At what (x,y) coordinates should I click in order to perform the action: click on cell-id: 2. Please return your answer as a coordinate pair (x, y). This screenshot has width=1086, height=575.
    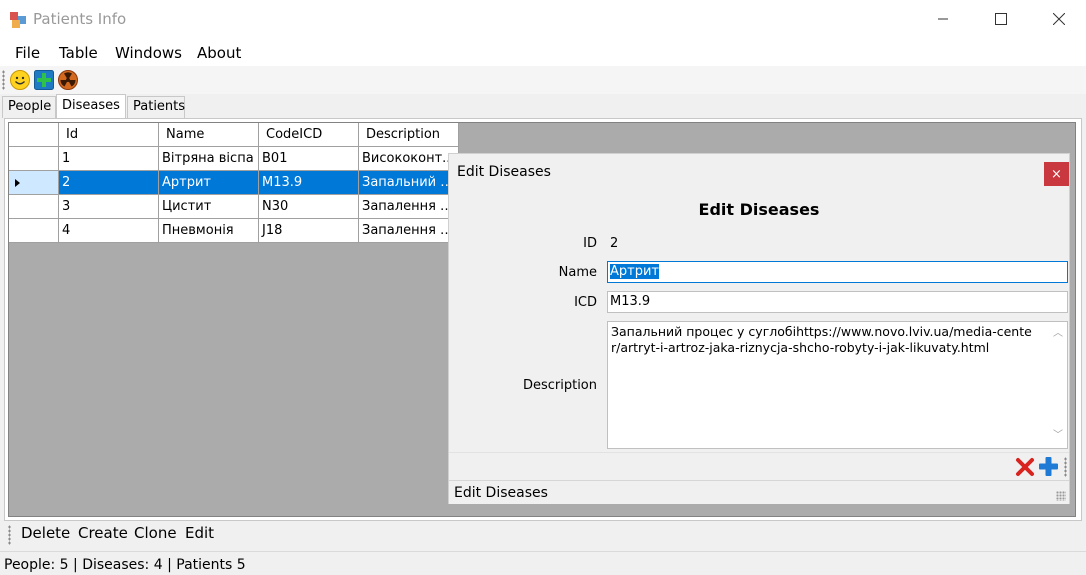
    Looking at the image, I should click on (109, 183).